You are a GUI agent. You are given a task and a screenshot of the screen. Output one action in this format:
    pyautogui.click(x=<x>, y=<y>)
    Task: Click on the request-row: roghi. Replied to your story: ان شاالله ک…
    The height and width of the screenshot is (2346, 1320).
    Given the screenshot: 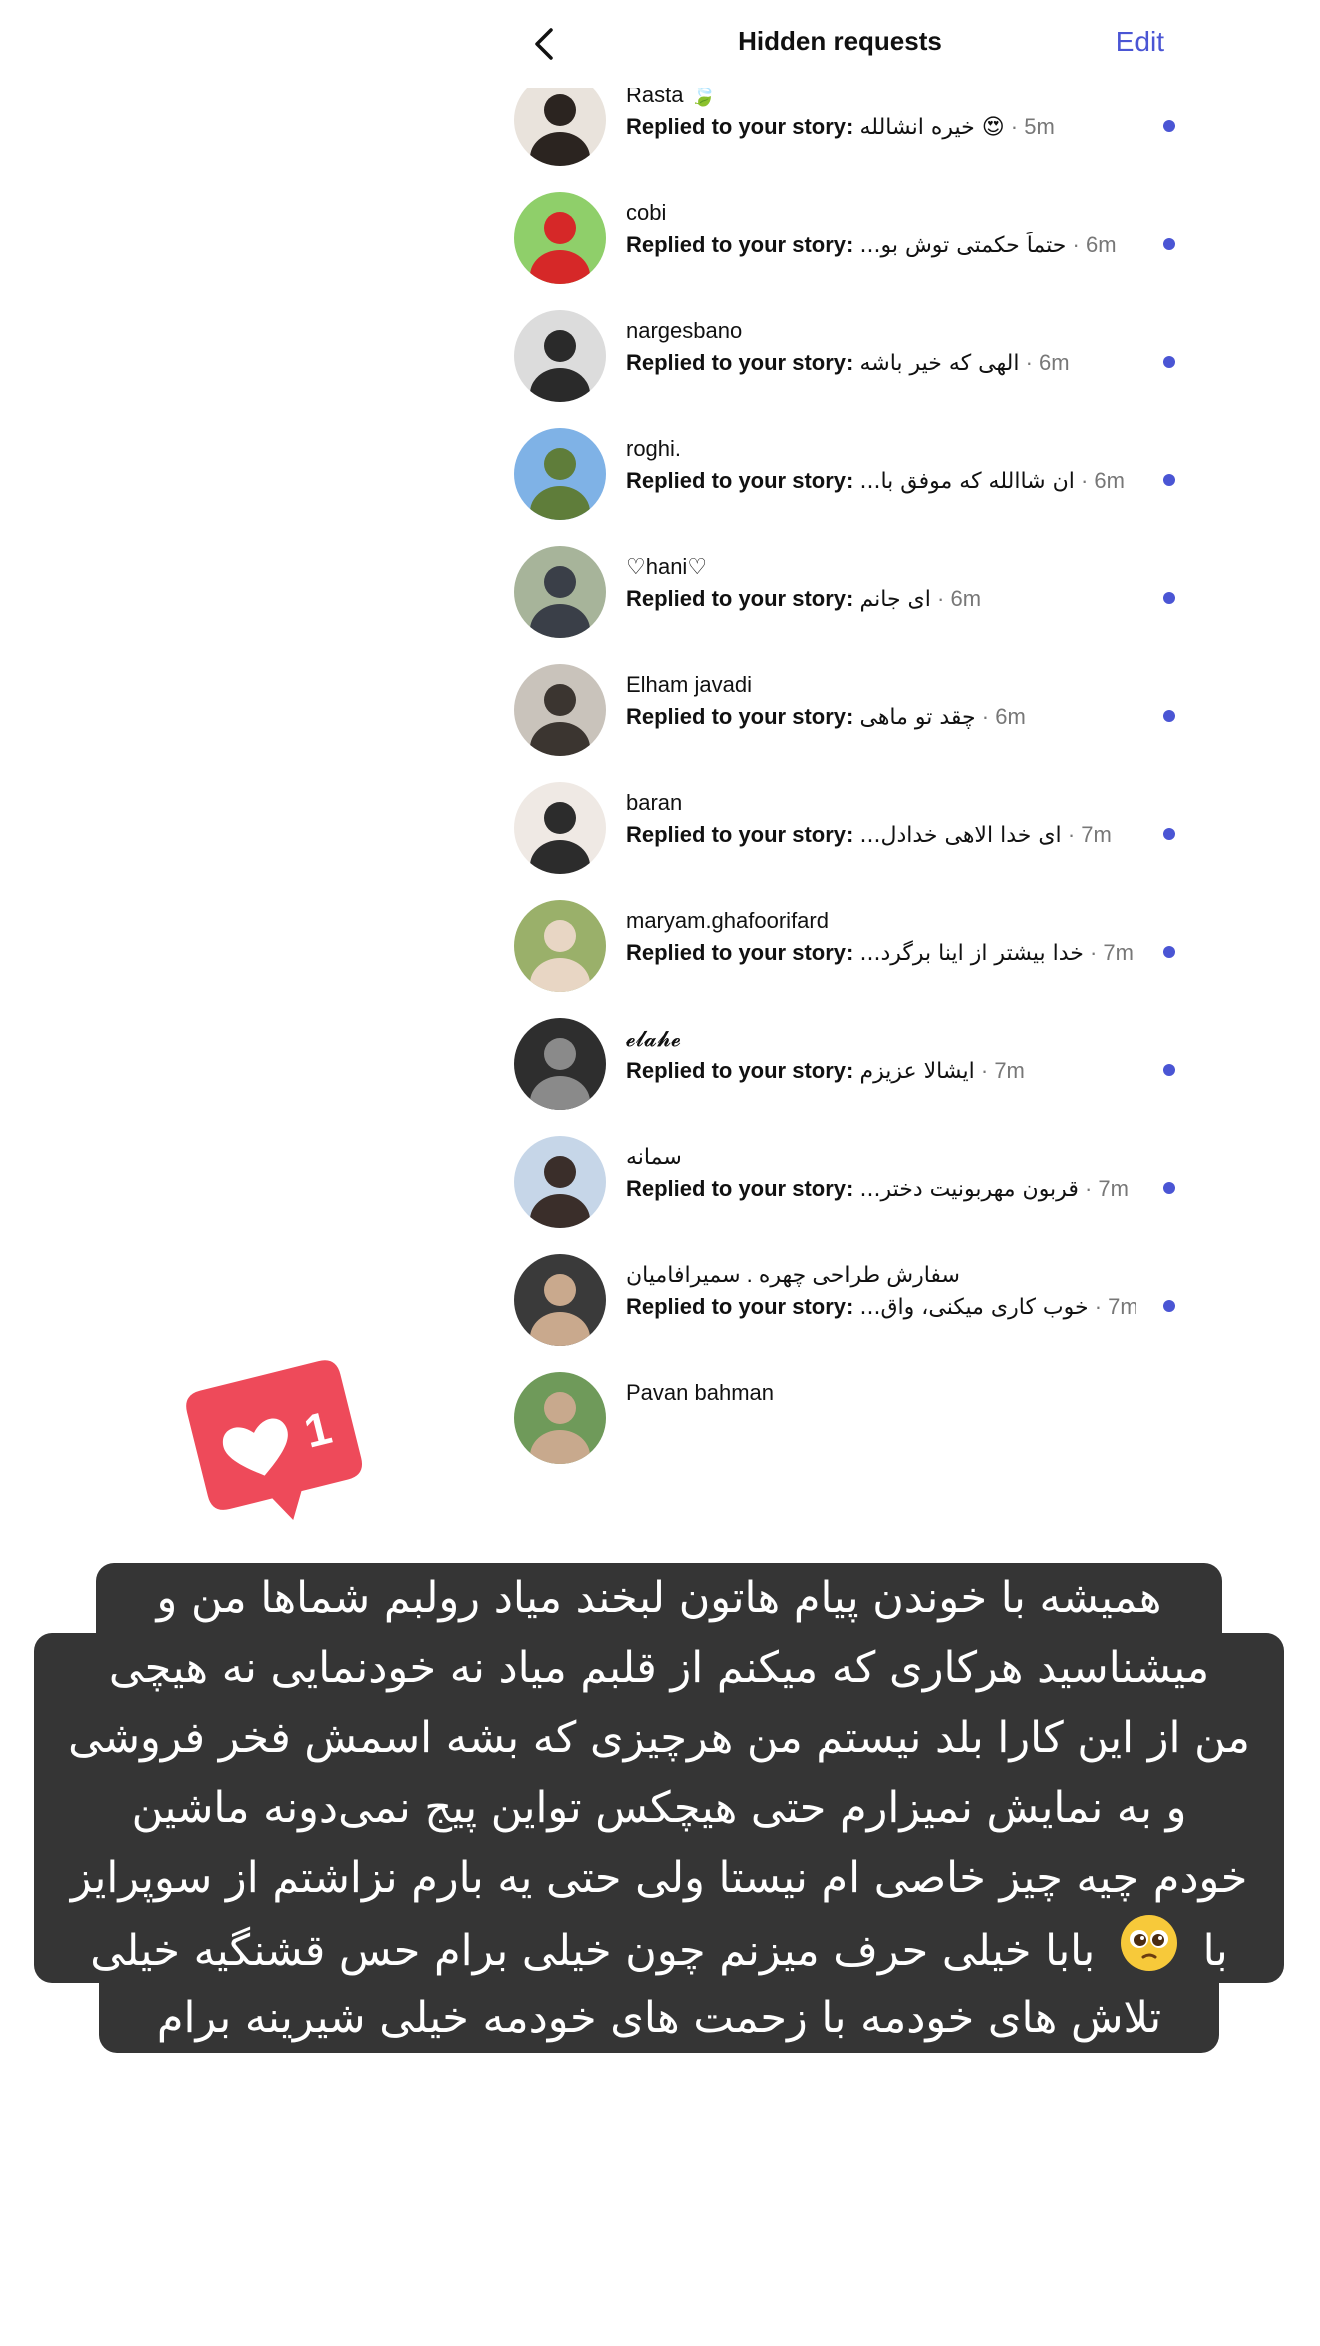 What is the action you would take?
    pyautogui.click(x=840, y=475)
    